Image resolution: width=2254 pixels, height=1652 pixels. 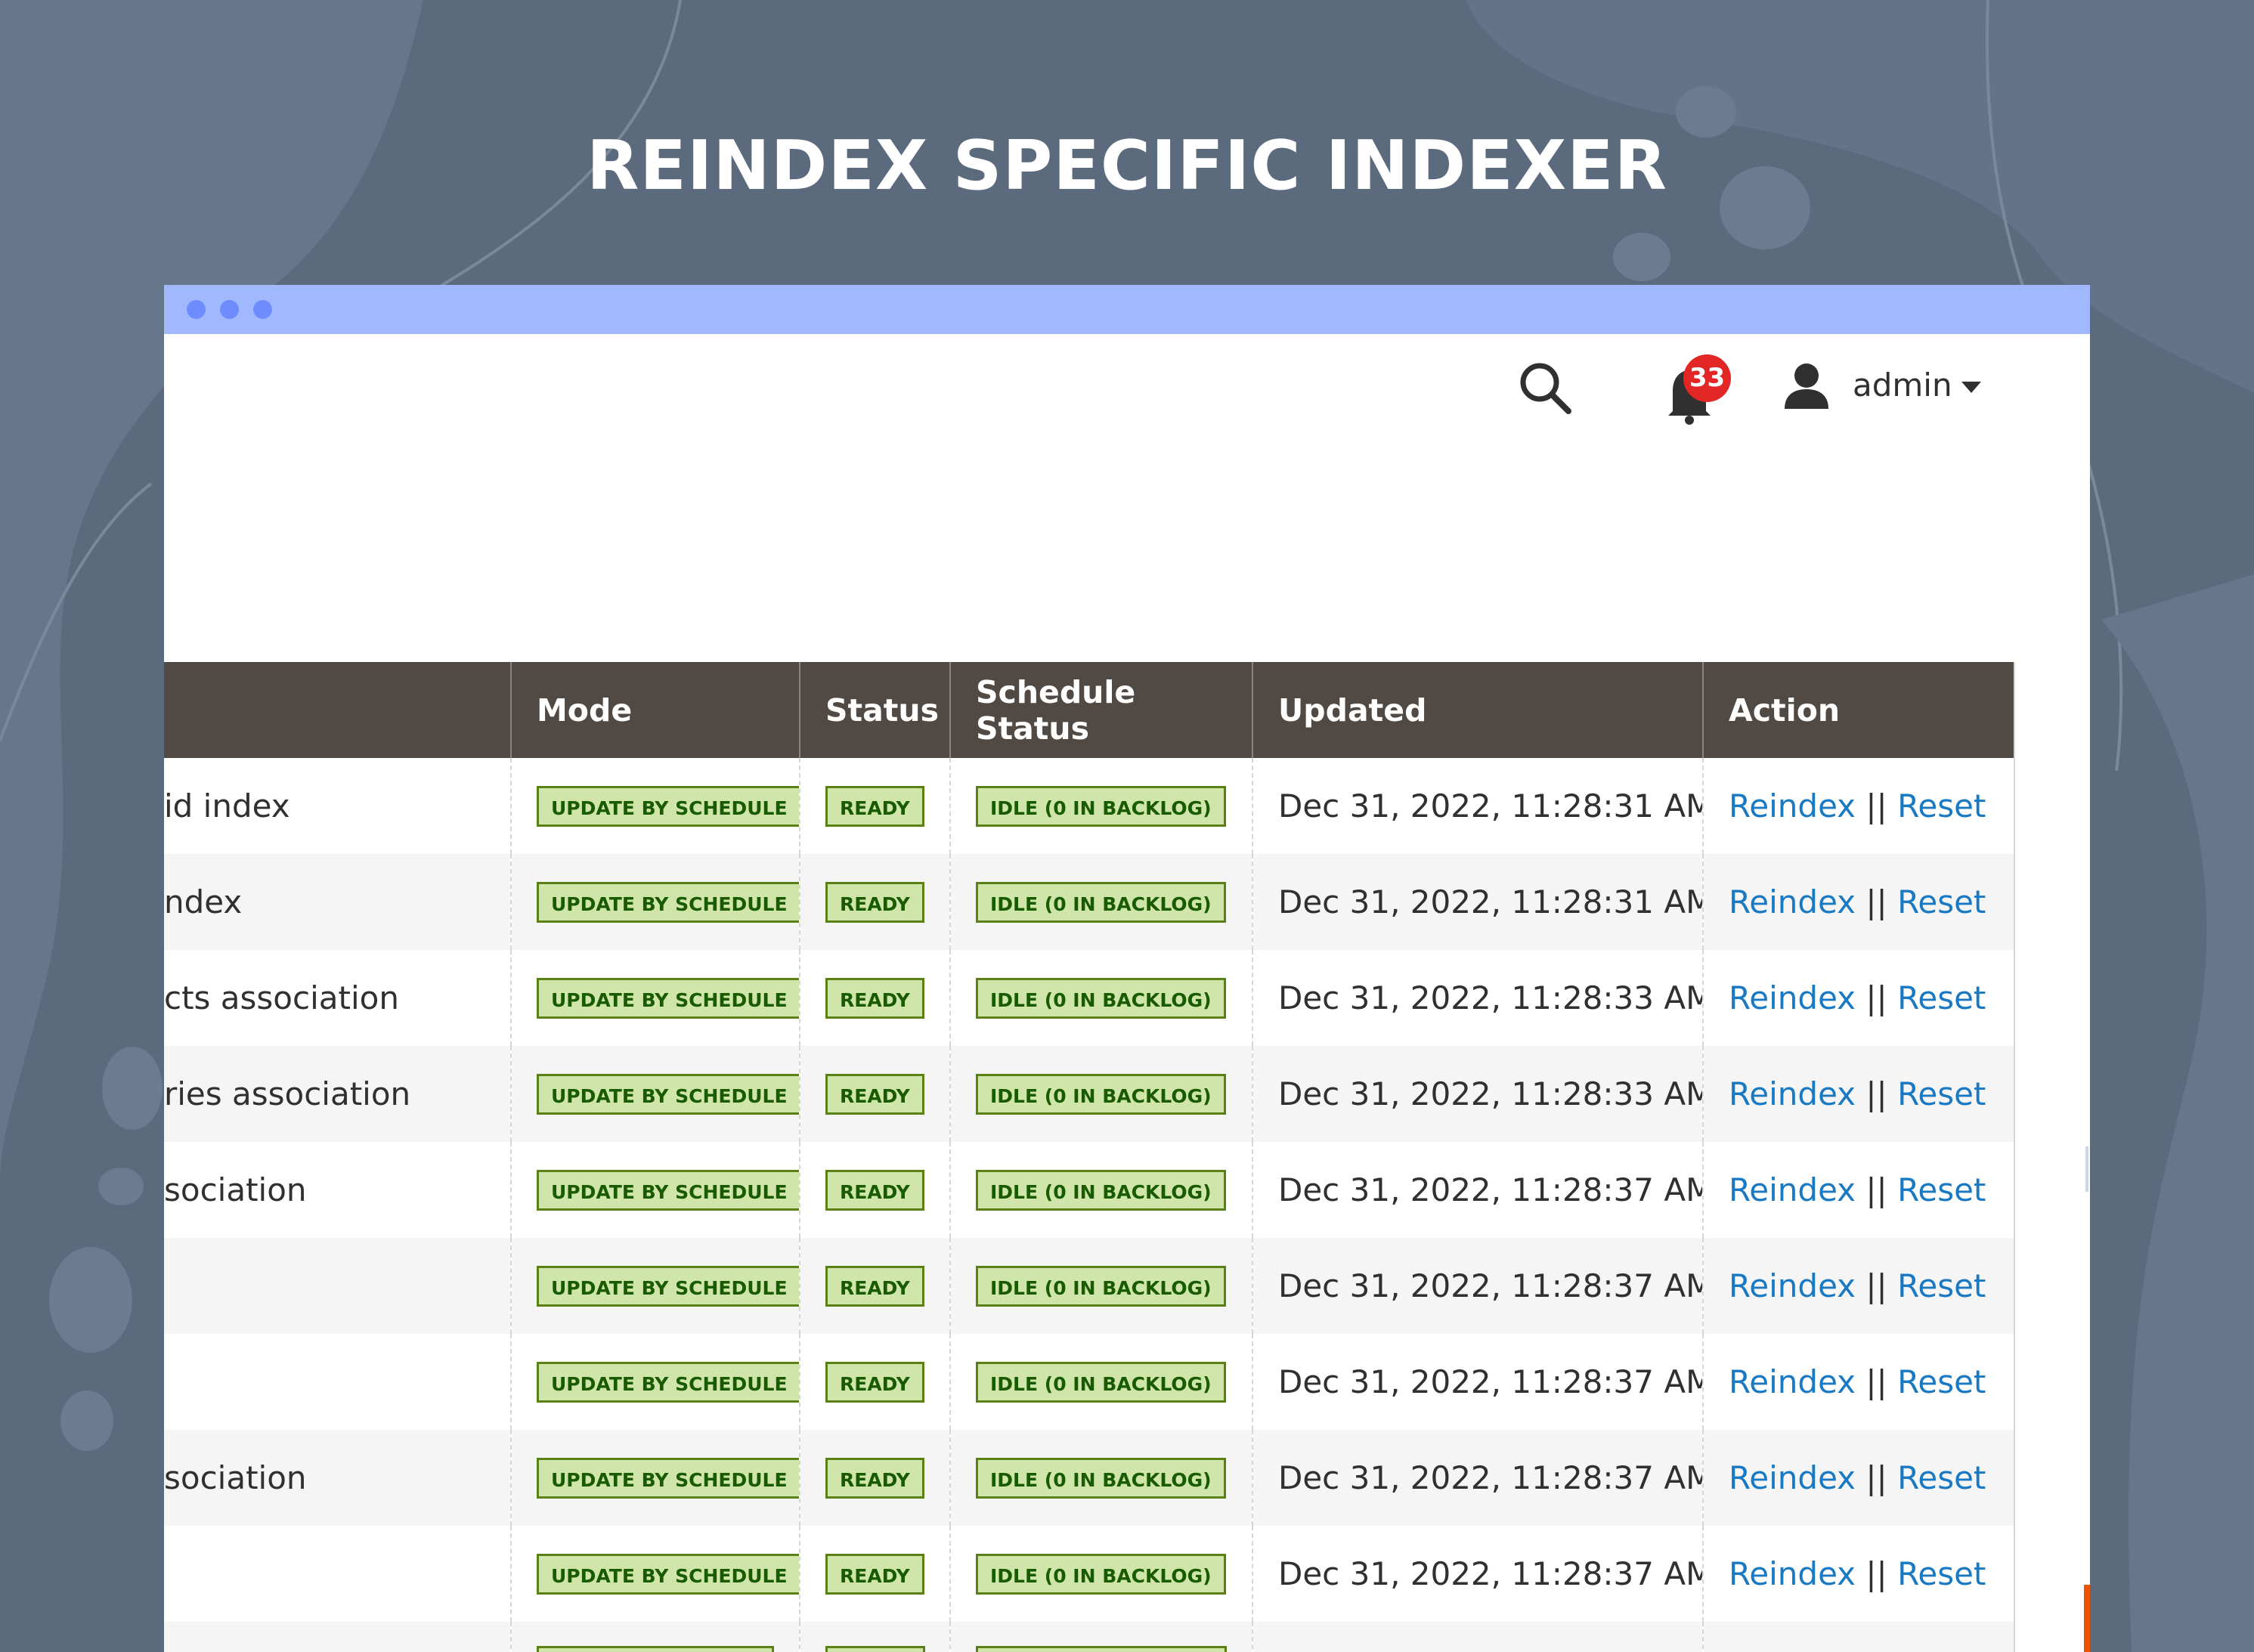 What do you see at coordinates (1477, 1637) in the screenshot?
I see `updated-timestamp` at bounding box center [1477, 1637].